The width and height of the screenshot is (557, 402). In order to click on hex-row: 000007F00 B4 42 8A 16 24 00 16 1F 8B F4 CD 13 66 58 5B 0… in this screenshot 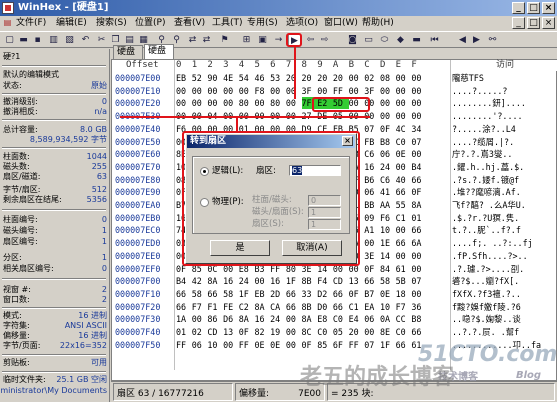, I will do `click(334, 281)`.